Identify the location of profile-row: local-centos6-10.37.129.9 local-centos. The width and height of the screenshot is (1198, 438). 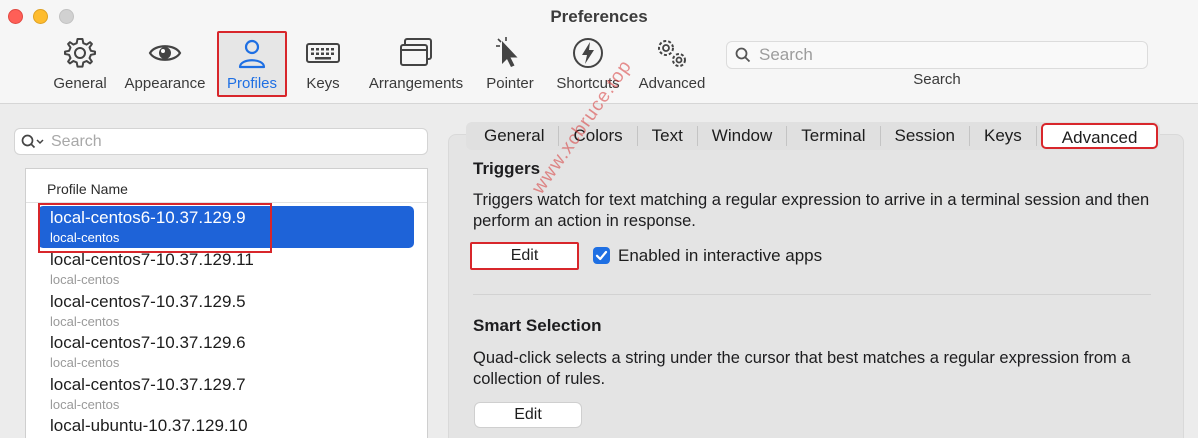
(226, 227).